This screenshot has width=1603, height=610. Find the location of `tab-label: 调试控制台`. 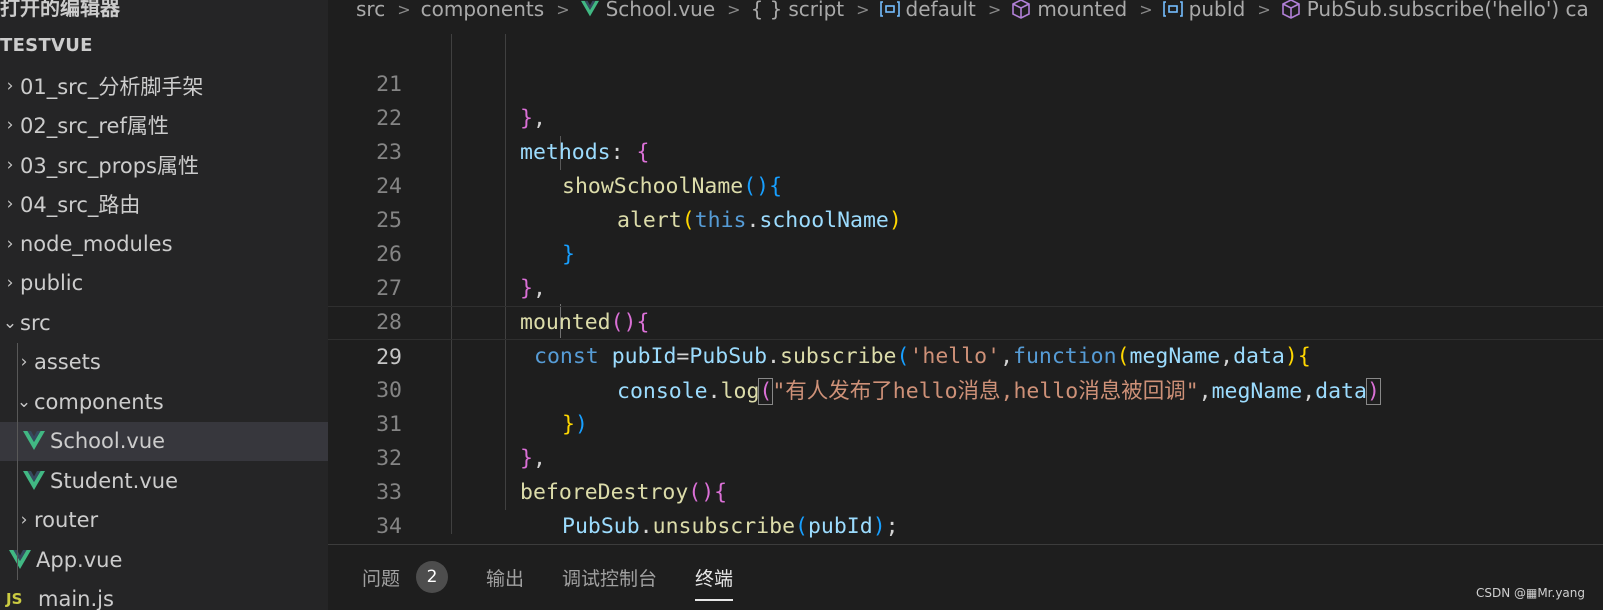

tab-label: 调试控制台 is located at coordinates (610, 578).